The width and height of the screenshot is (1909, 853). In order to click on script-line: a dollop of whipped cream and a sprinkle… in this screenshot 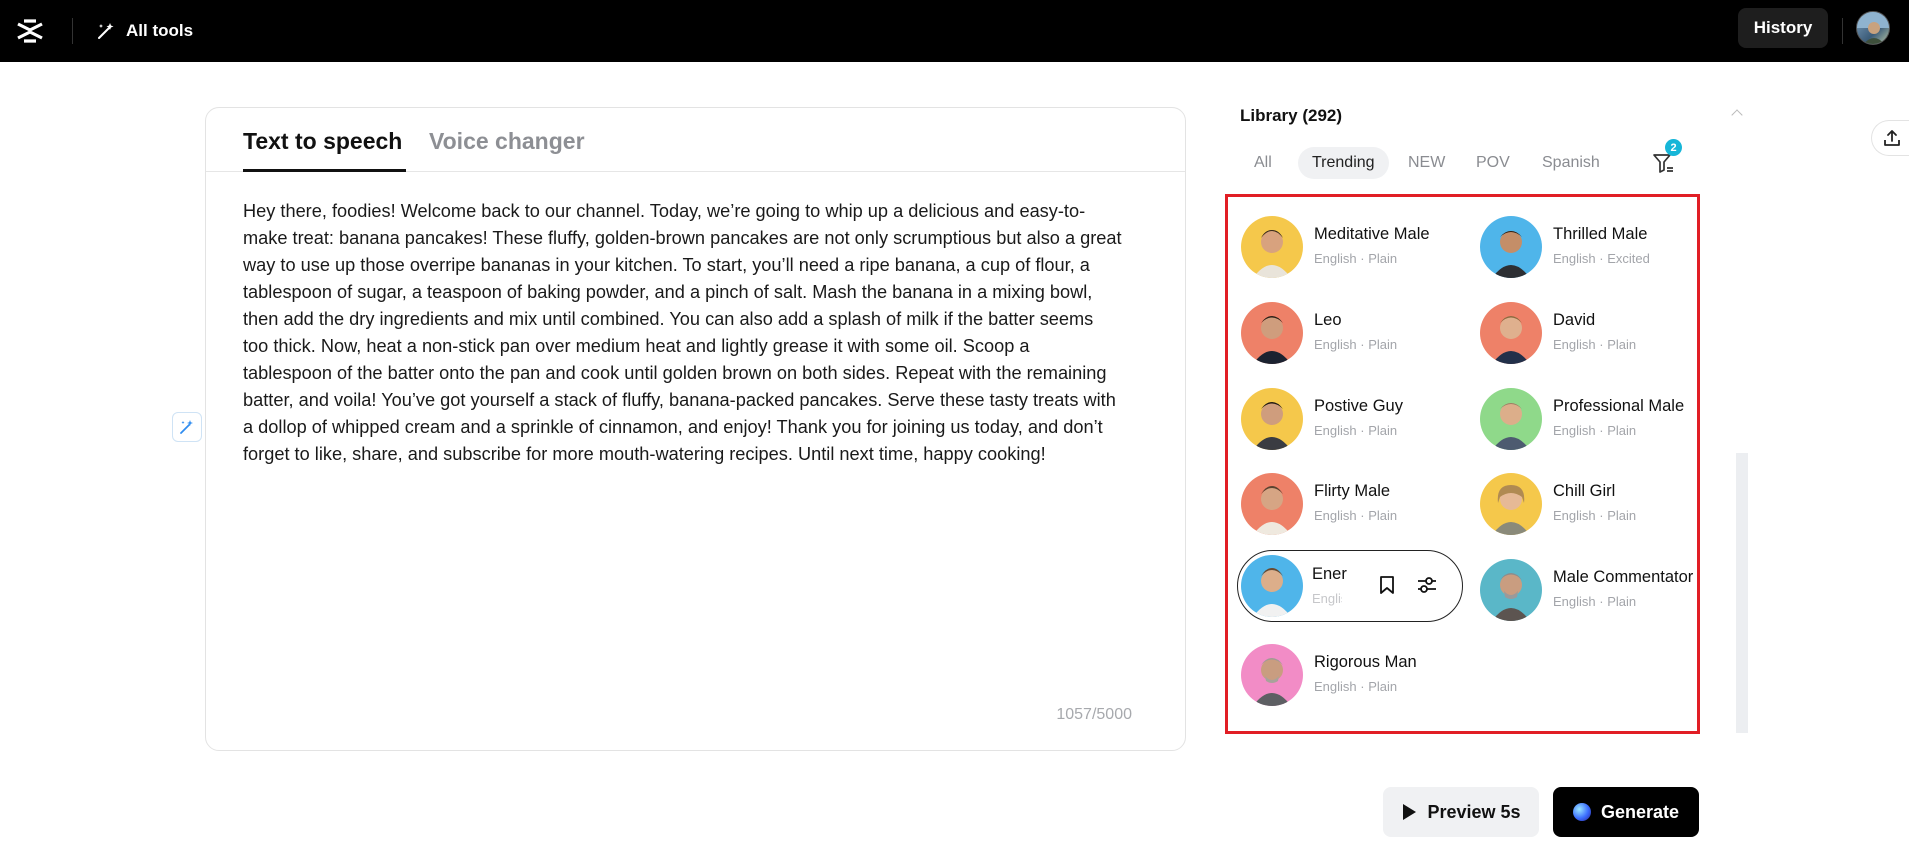, I will do `click(673, 427)`.